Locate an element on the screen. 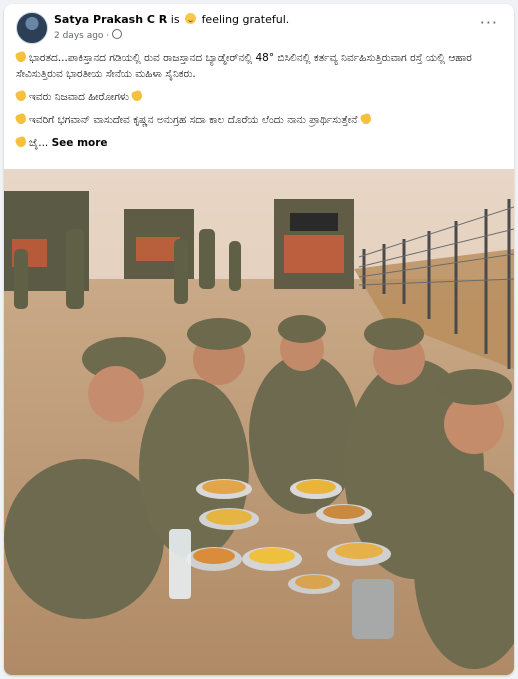 The image size is (518, 679). author-line: Satya Prakash C R is feeling grateful. is located at coordinates (171, 19).